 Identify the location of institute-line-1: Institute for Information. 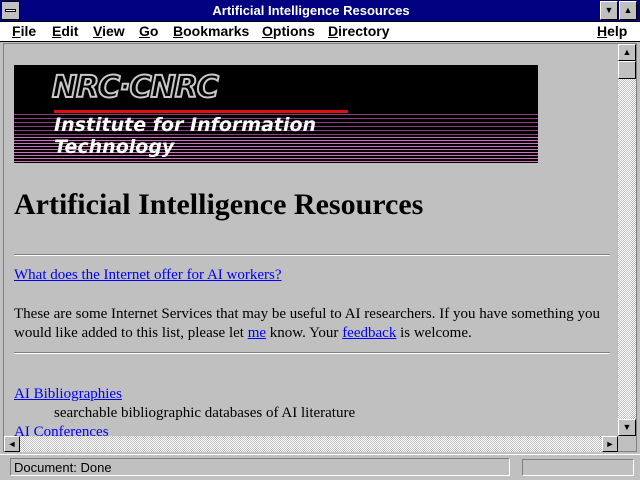
(185, 125).